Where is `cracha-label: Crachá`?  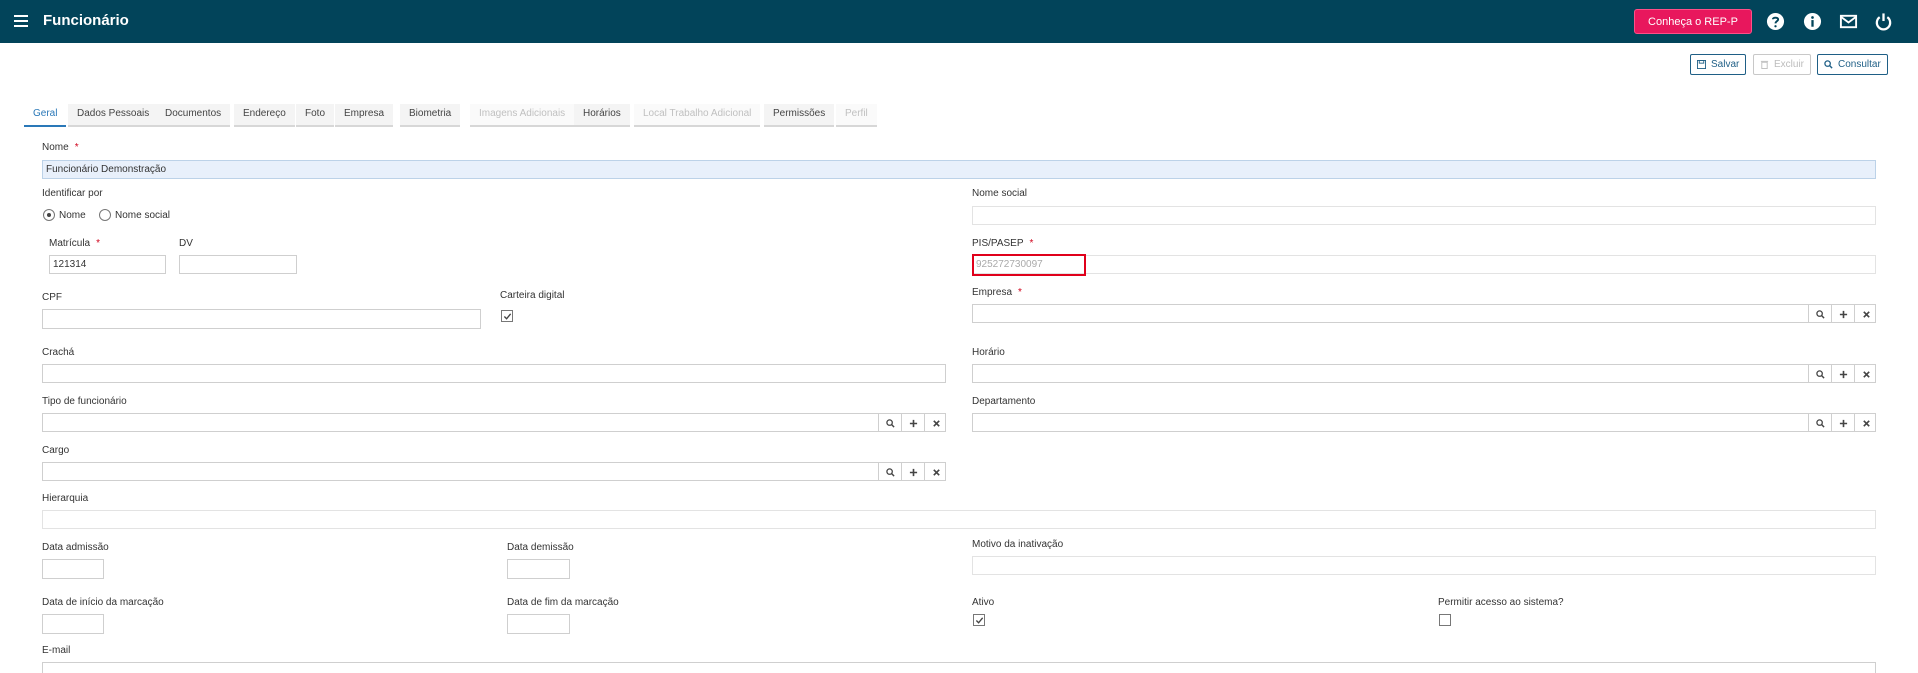
cracha-label: Crachá is located at coordinates (58, 352).